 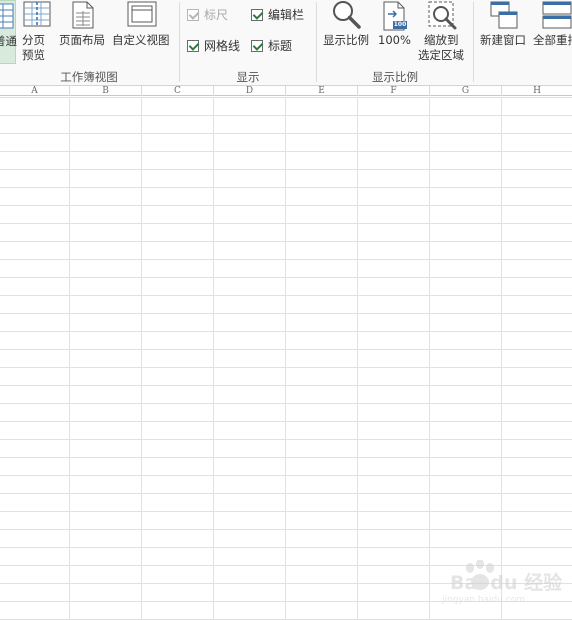 I want to click on zoom-button: 显示比例, so click(x=347, y=25).